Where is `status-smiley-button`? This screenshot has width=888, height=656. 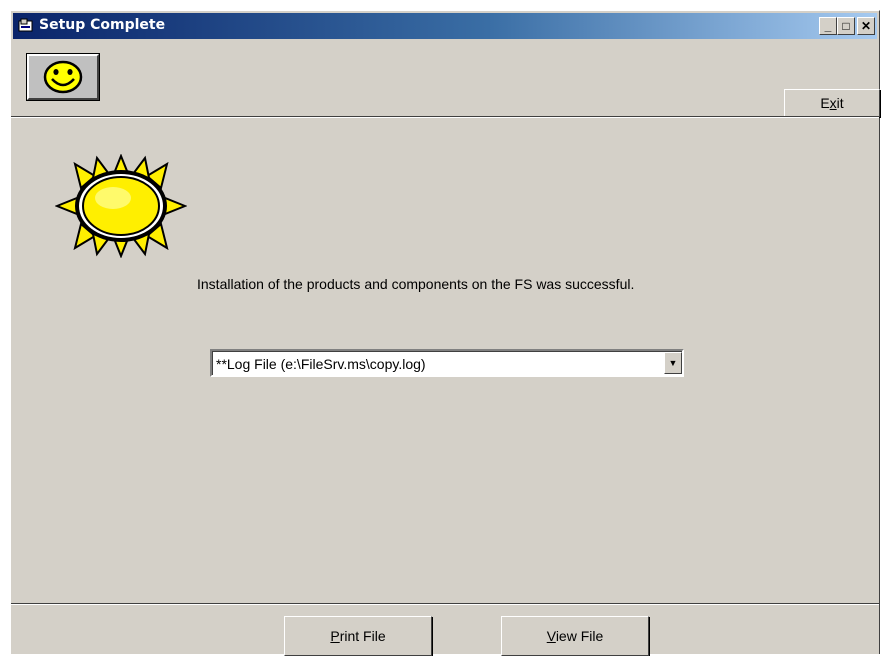 status-smiley-button is located at coordinates (63, 77).